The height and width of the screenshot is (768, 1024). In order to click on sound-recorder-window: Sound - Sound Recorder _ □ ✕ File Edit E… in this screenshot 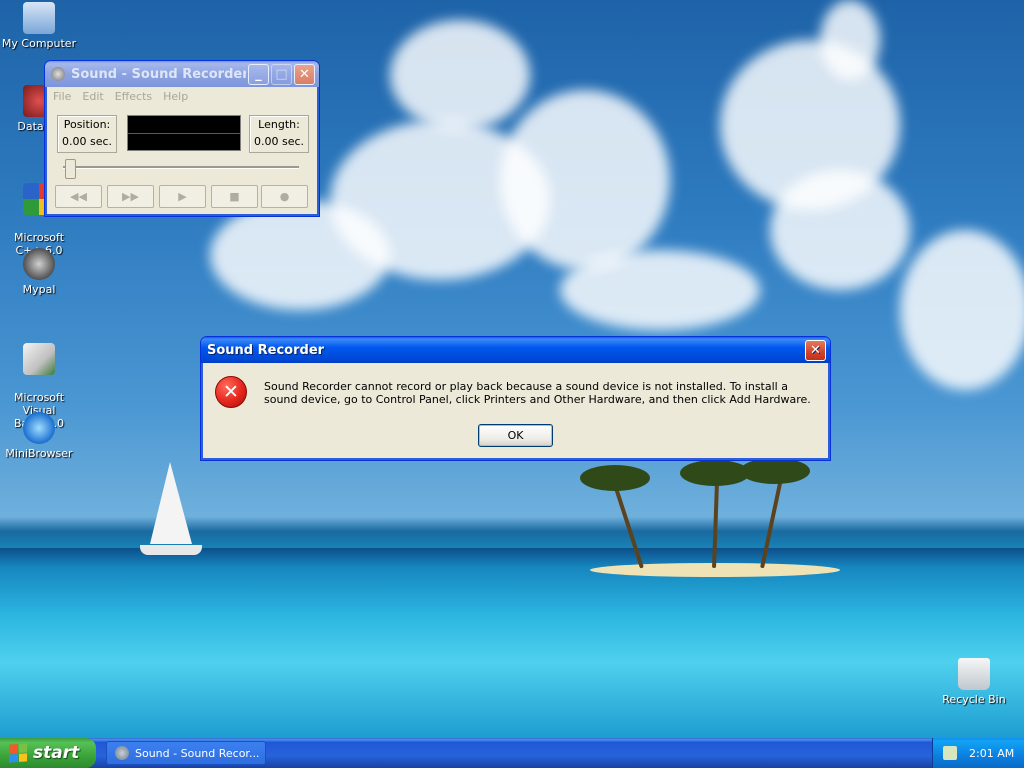, I will do `click(182, 138)`.